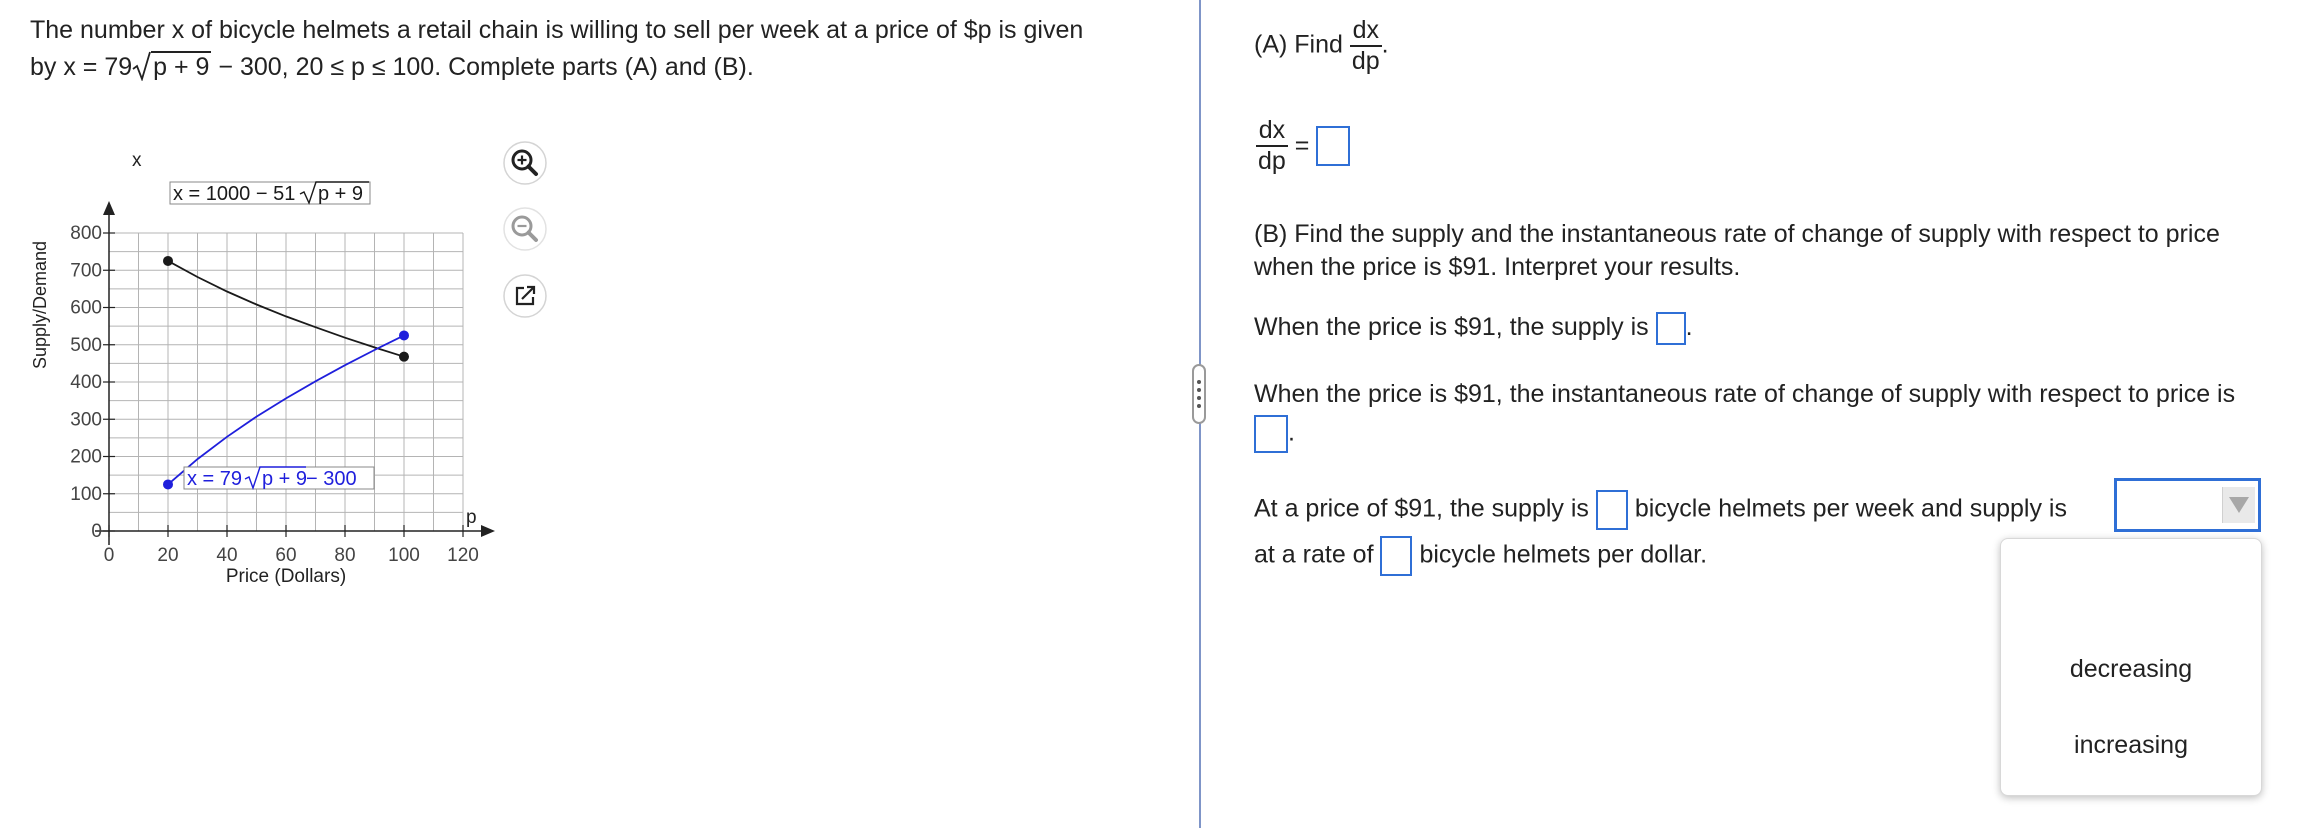  What do you see at coordinates (1611, 510) in the screenshot?
I see `interp-supply-box` at bounding box center [1611, 510].